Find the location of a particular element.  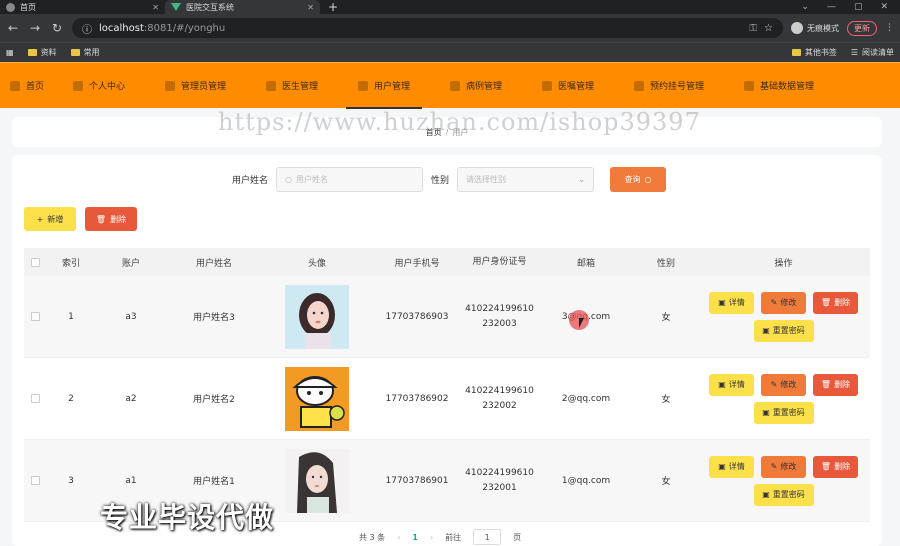

page-unit-label: 页 is located at coordinates (517, 537).